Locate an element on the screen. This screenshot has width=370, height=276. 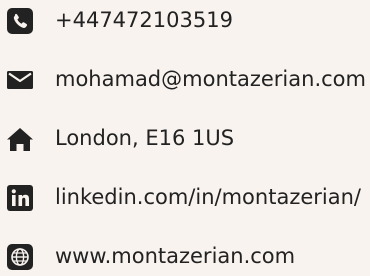
contact-row-email: mohamad@montazerian.com is located at coordinates (185, 79).